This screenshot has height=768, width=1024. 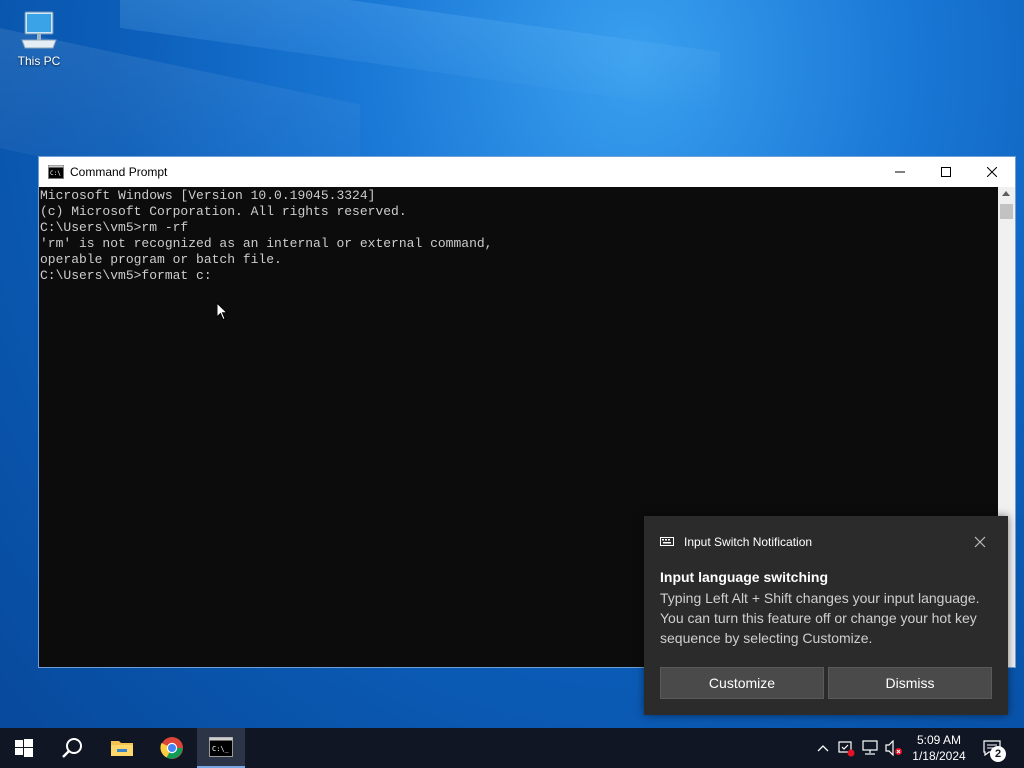 I want to click on maximize-button, so click(x=946, y=172).